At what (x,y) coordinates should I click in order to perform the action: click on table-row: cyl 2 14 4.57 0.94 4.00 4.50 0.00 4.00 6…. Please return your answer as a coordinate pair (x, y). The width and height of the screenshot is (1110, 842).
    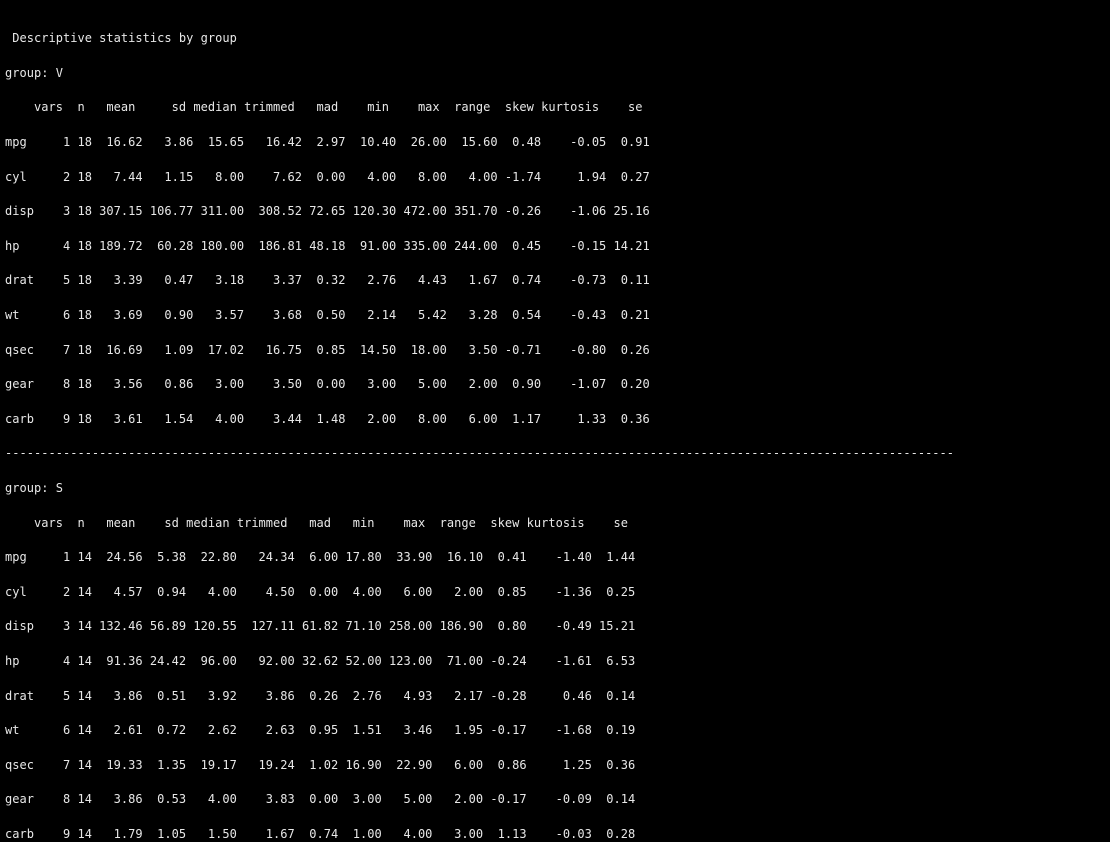
    Looking at the image, I should click on (320, 591).